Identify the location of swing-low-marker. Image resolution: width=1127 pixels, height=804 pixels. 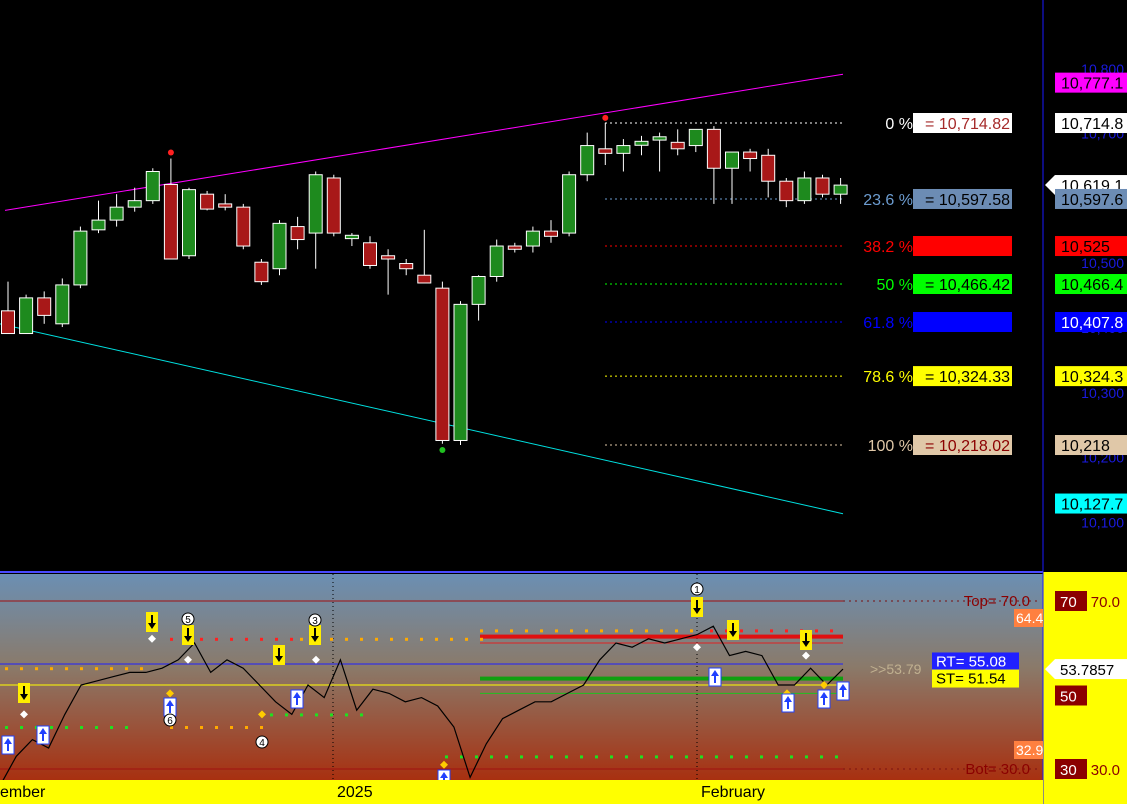
(442, 450).